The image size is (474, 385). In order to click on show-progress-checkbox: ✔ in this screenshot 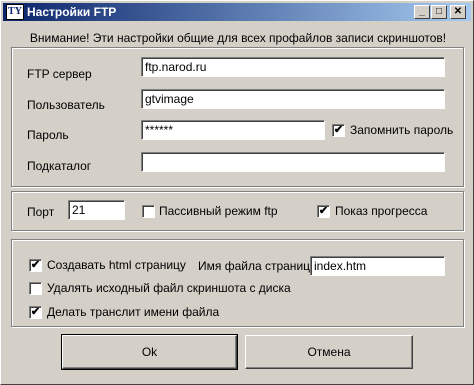, I will do `click(323, 211)`.